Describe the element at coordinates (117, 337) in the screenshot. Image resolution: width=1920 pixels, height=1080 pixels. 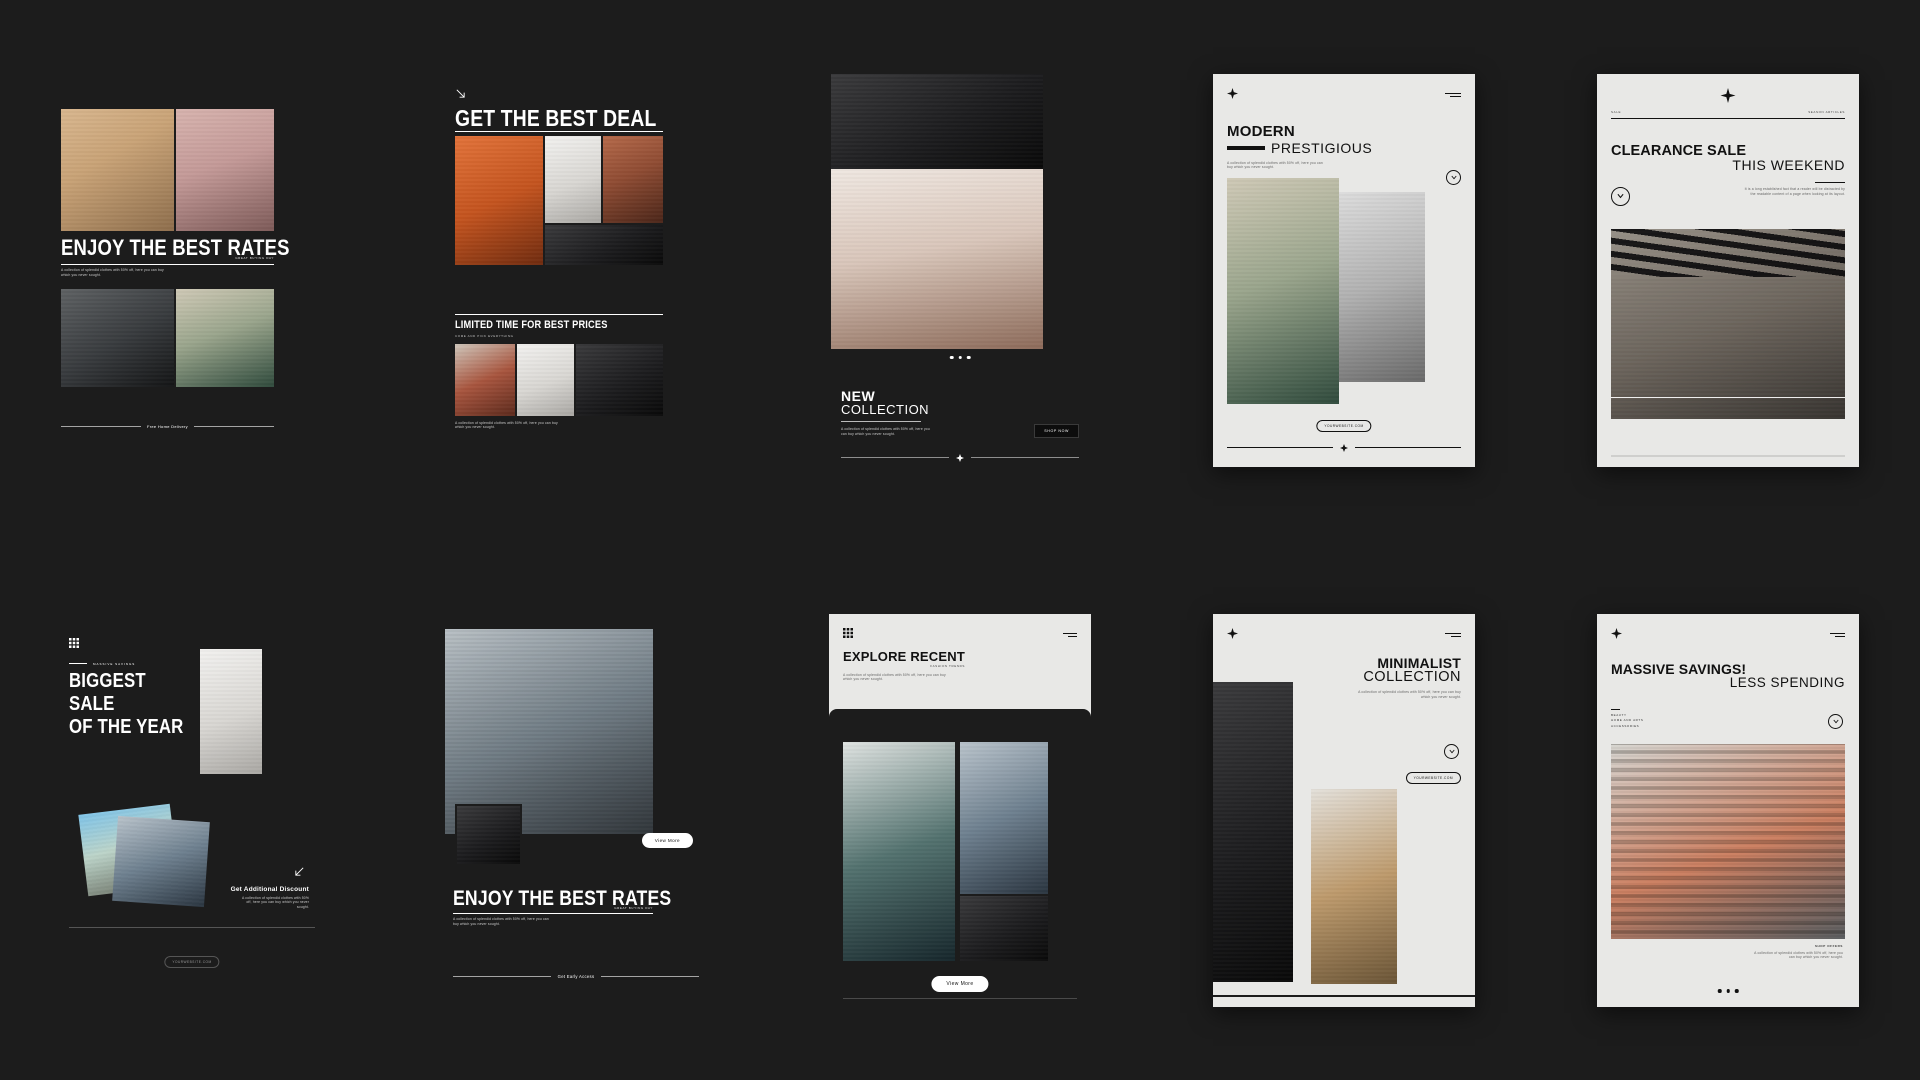
I see `photo-dancer-dark` at that location.